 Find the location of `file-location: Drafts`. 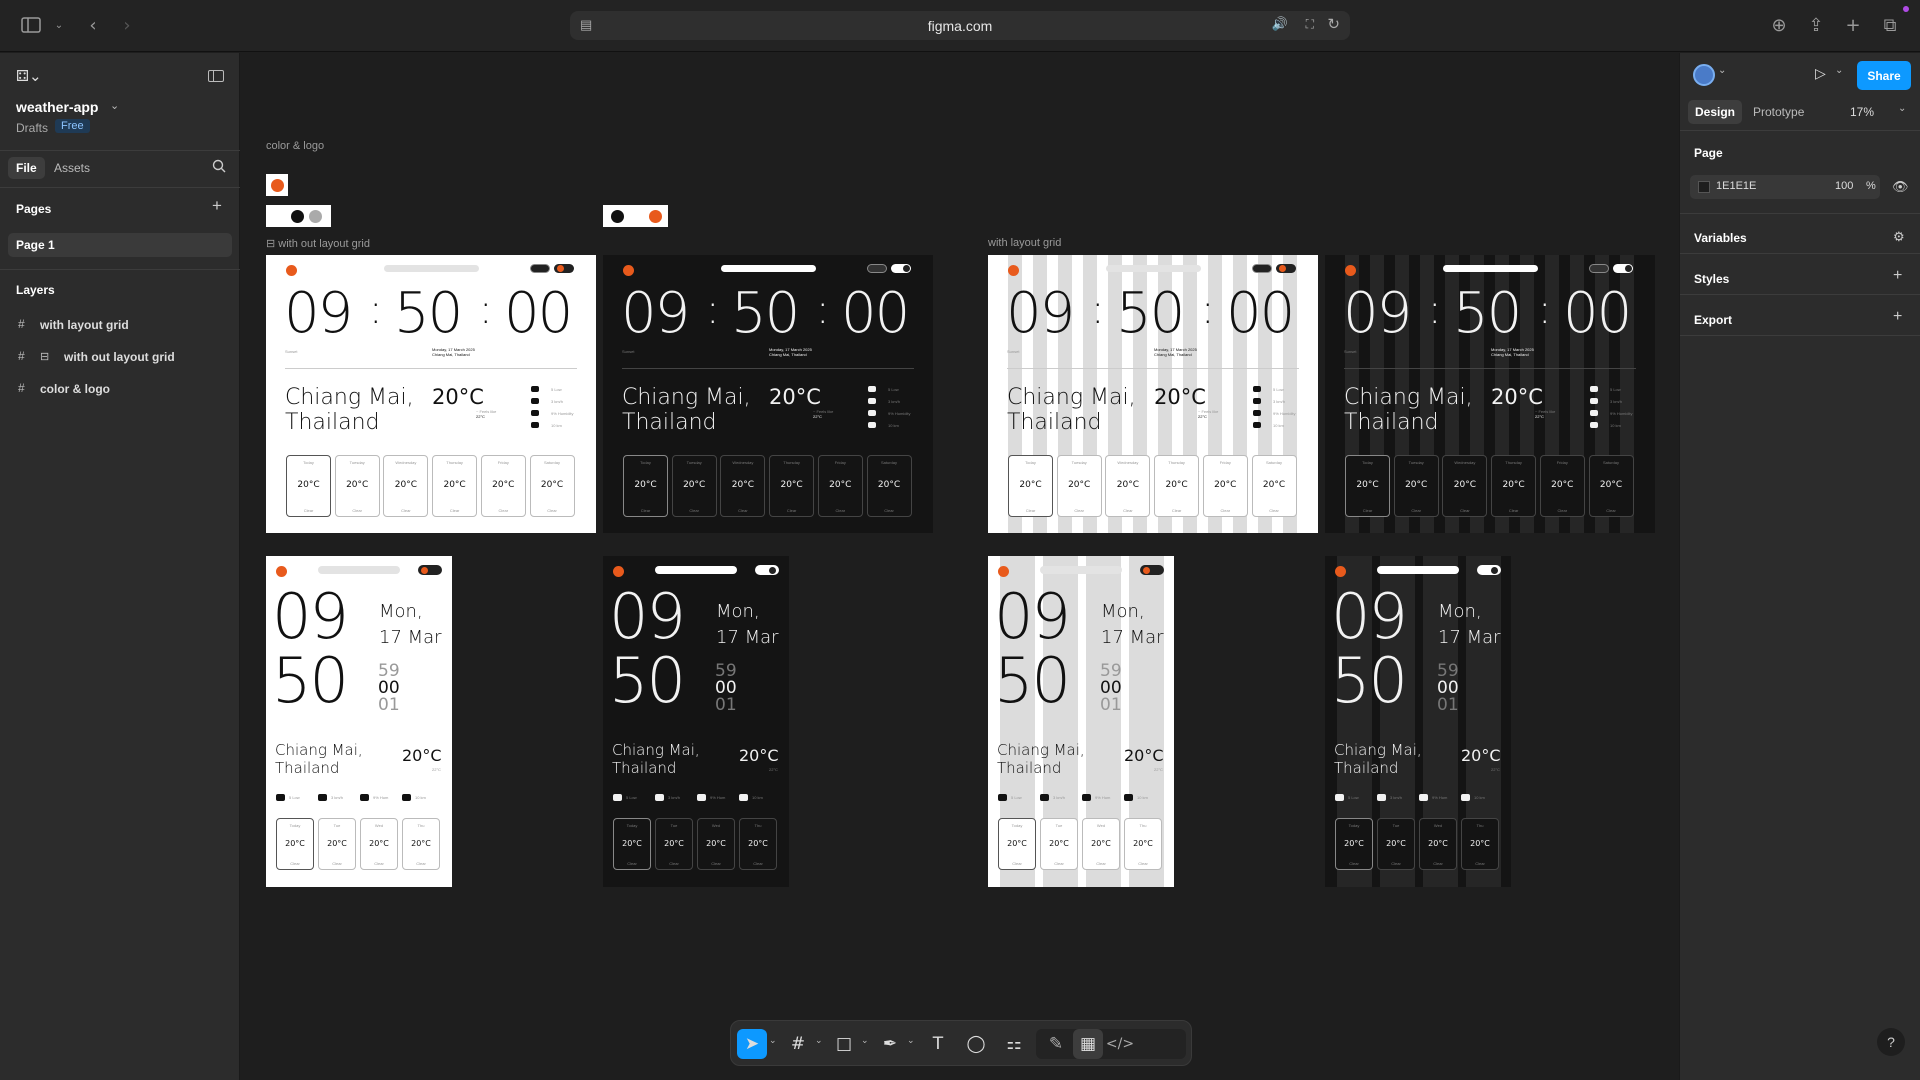

file-location: Drafts is located at coordinates (32, 128).